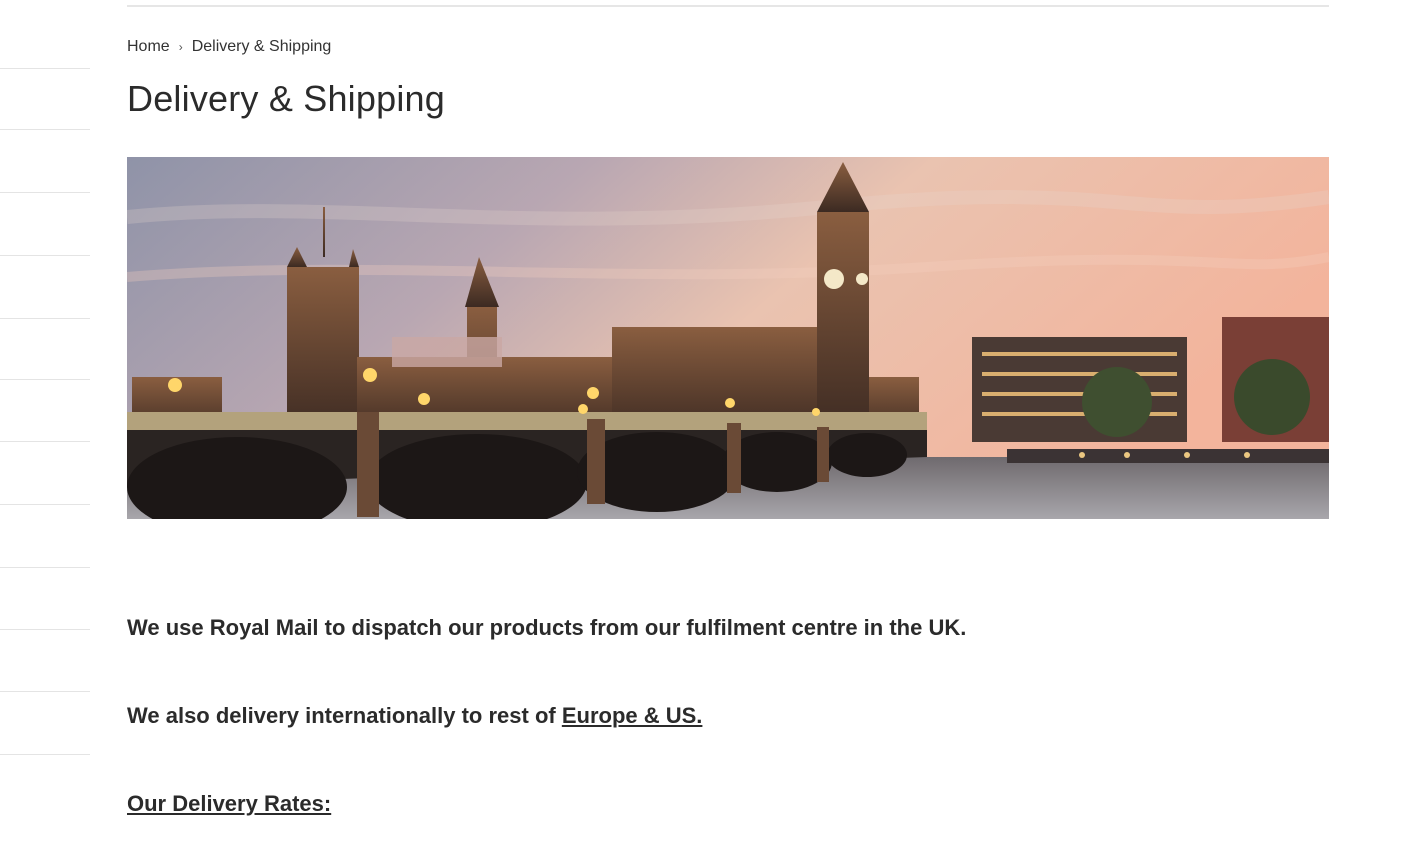  I want to click on breadcrumb-home-link: Home, so click(148, 47).